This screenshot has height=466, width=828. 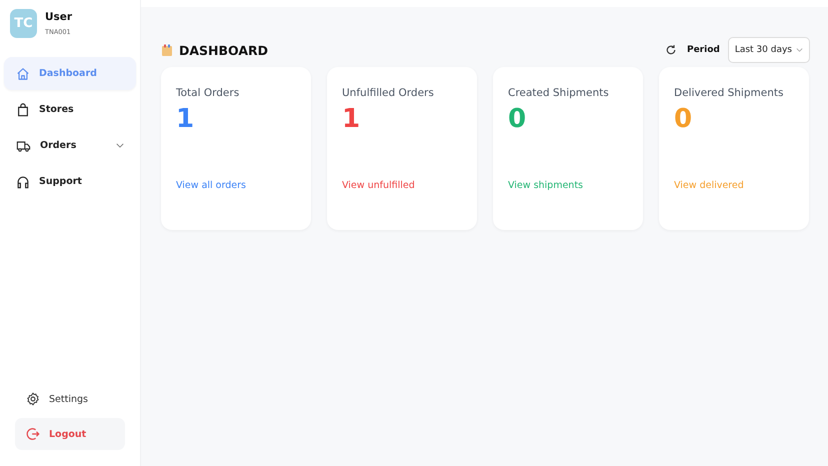 What do you see at coordinates (70, 399) in the screenshot?
I see `settings-button: Settings` at bounding box center [70, 399].